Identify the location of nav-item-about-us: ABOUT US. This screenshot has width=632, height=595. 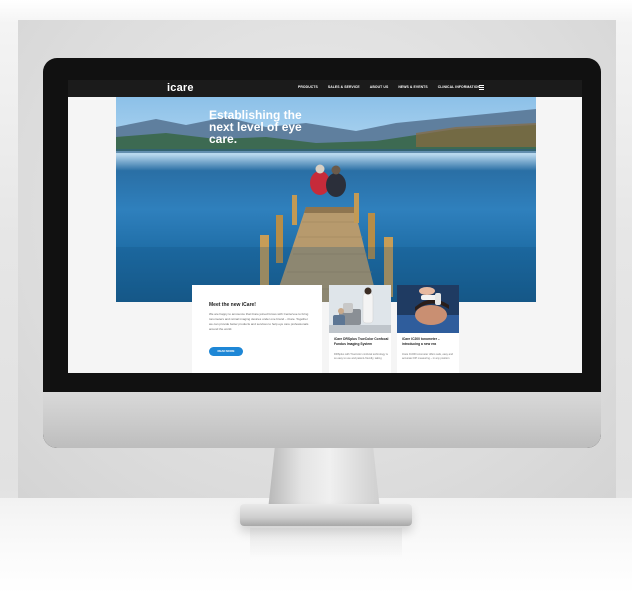
(379, 87).